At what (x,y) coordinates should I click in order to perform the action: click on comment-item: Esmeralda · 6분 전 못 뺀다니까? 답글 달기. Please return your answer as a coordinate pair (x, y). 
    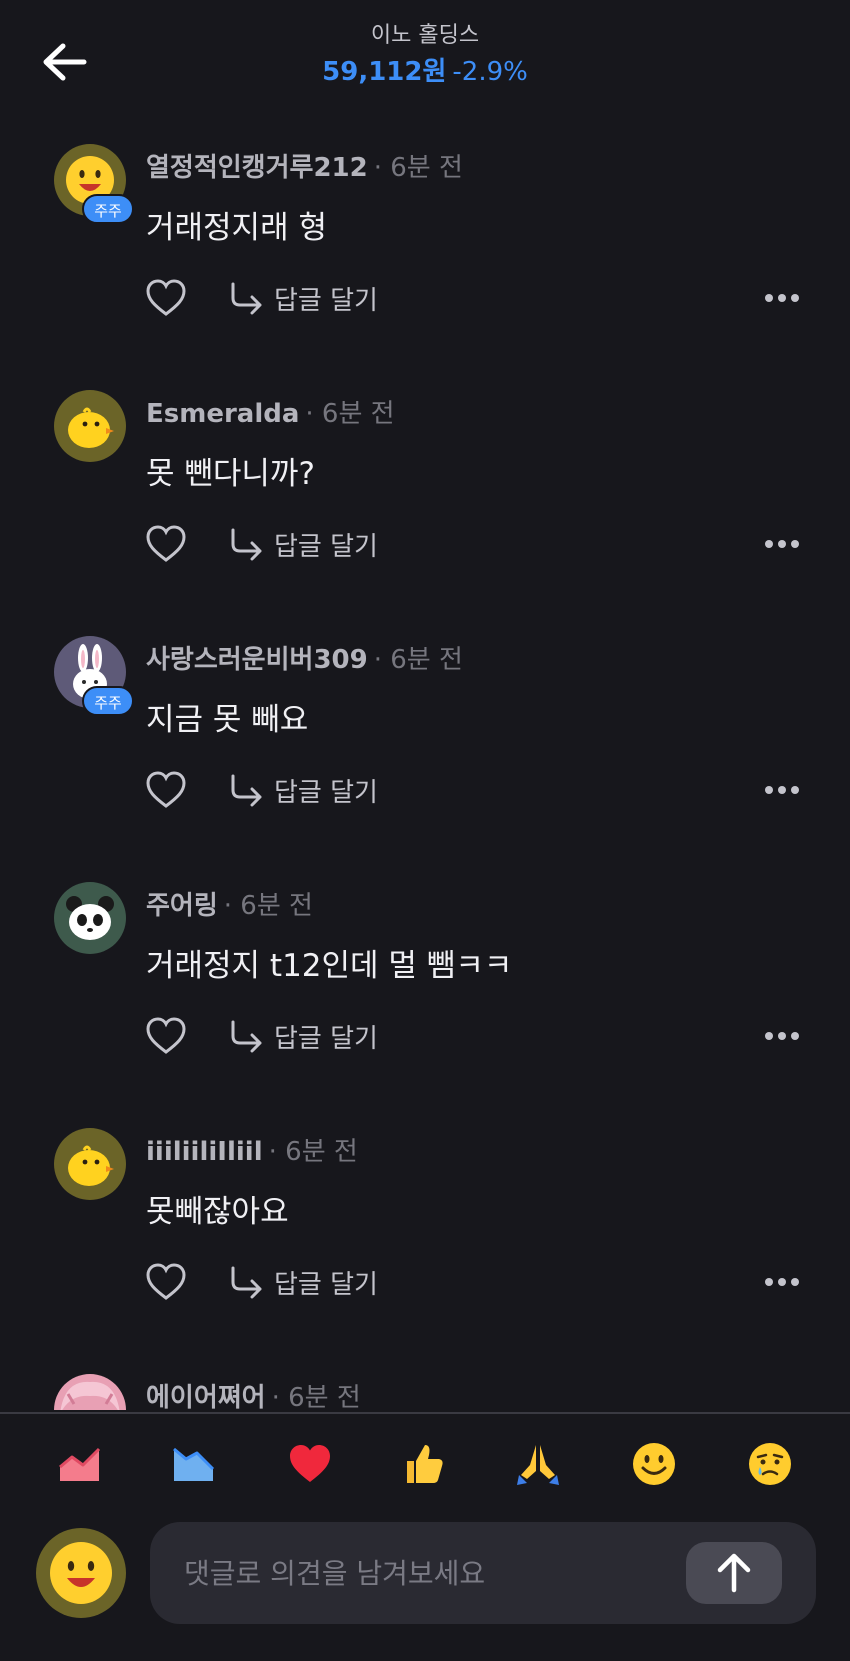
    Looking at the image, I should click on (425, 509).